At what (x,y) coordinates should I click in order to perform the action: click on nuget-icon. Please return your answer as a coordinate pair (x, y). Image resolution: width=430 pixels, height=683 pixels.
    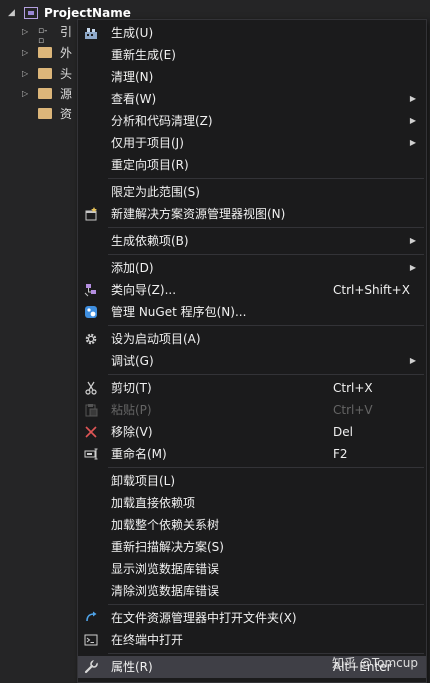
    Looking at the image, I should click on (91, 312).